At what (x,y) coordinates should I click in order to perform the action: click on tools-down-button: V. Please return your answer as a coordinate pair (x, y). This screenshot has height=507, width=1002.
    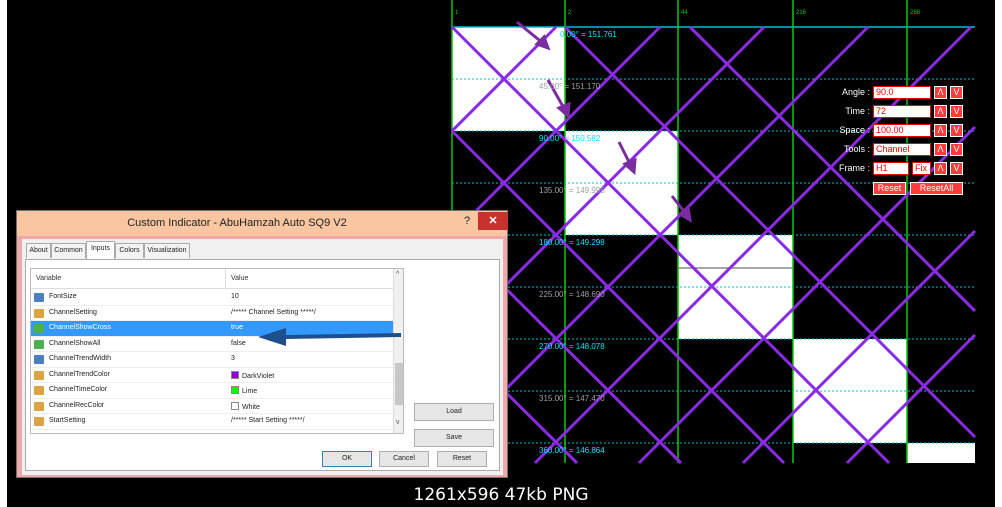
    Looking at the image, I should click on (956, 149).